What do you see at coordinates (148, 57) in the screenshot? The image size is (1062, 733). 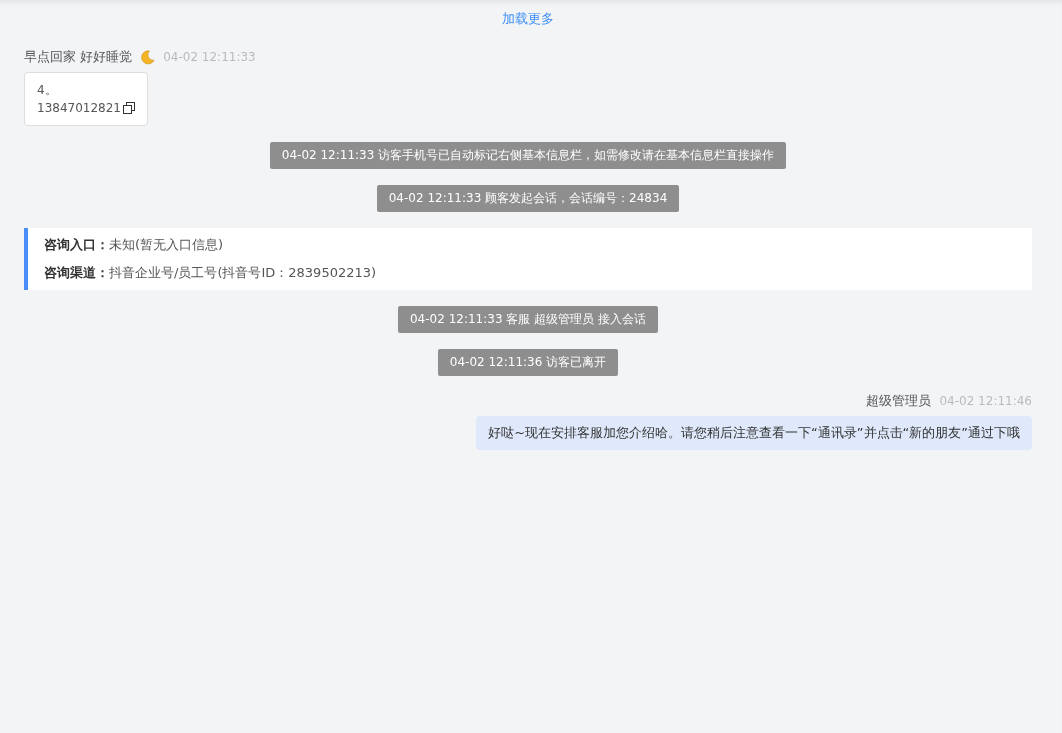 I see `moon-icon` at bounding box center [148, 57].